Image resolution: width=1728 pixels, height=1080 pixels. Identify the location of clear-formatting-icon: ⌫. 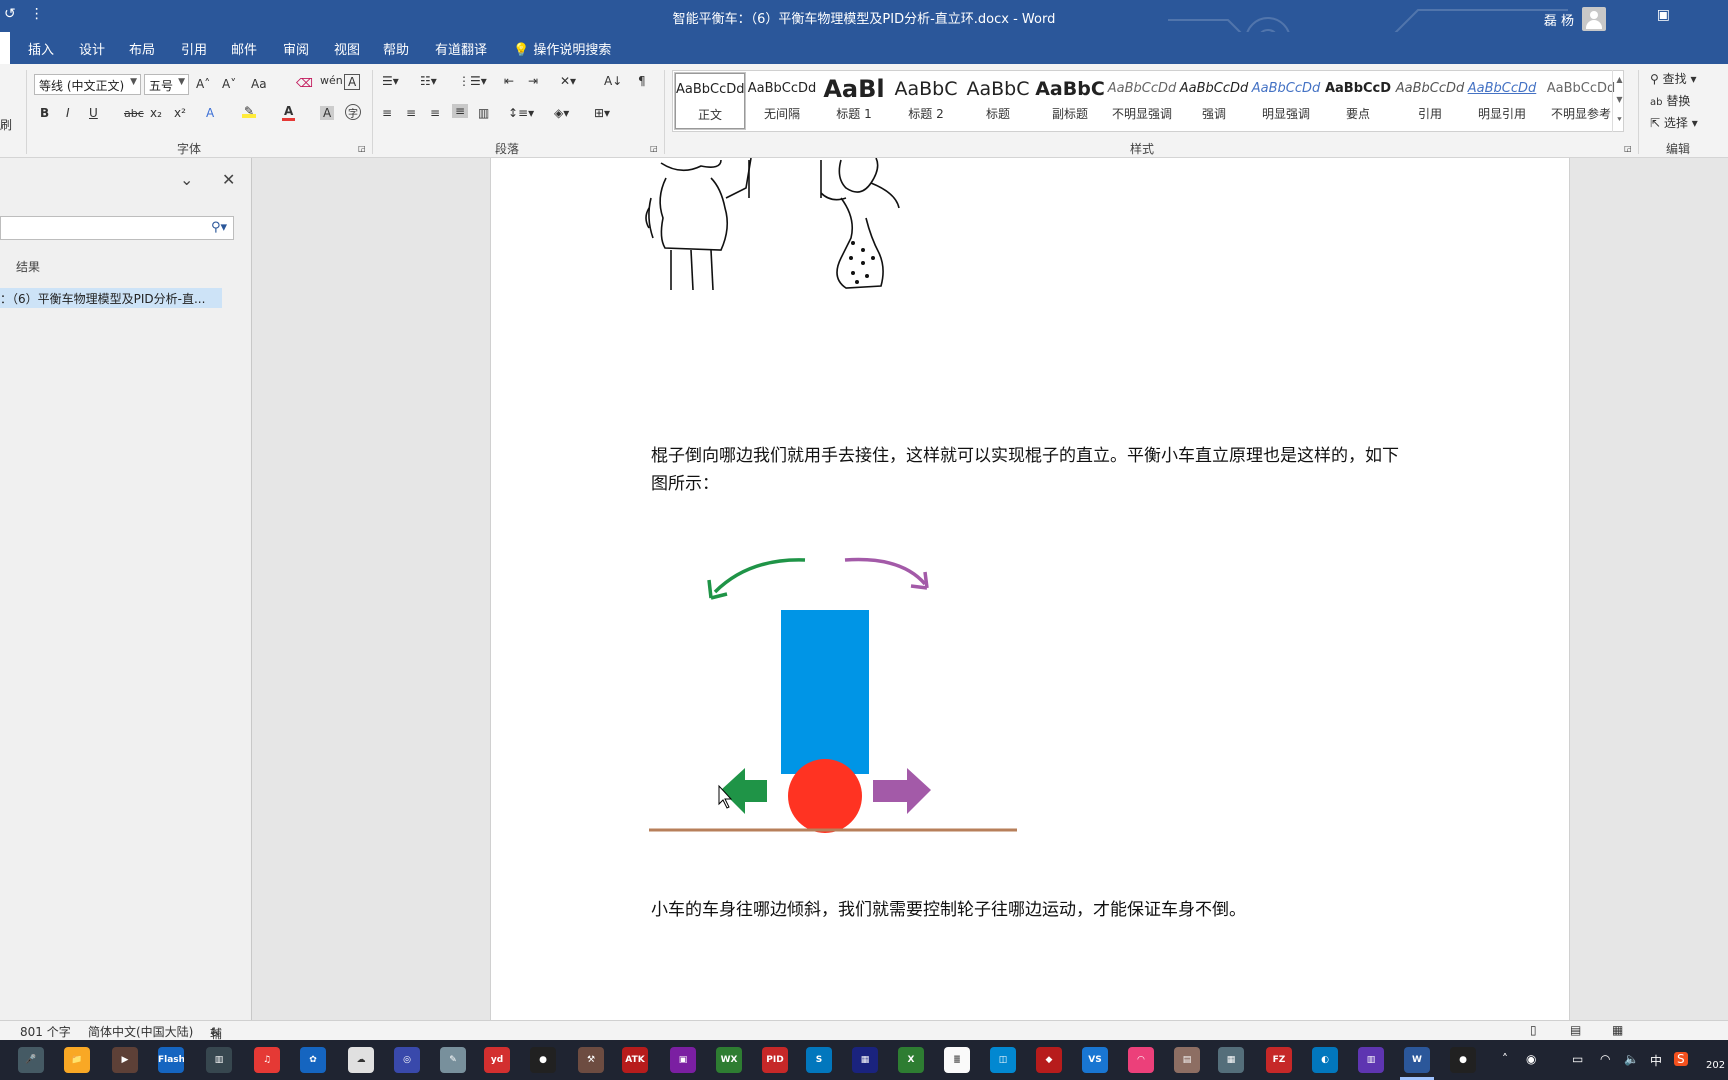
(304, 83).